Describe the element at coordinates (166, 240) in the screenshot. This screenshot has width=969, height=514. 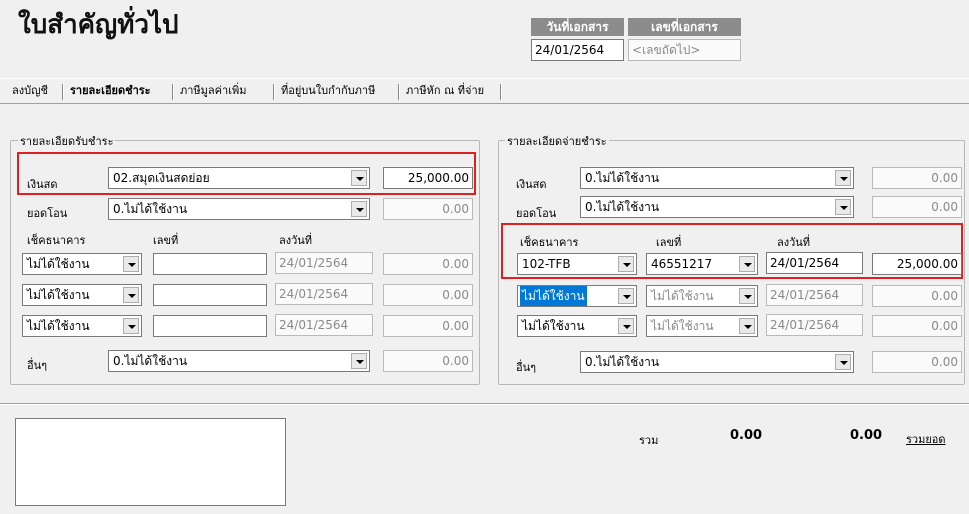
I see `receive-cheque-no-label: เลขที่` at that location.